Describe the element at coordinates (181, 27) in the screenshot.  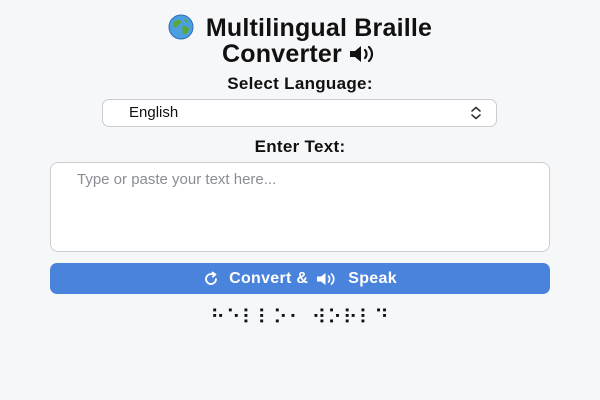
I see `globe-icon` at that location.